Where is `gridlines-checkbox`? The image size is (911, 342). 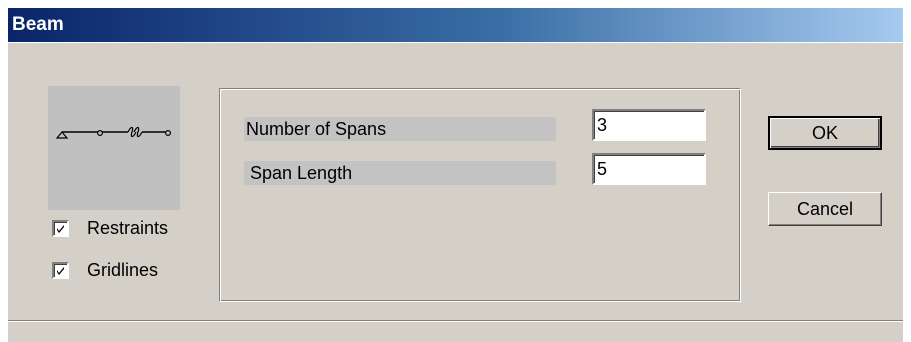
gridlines-checkbox is located at coordinates (60, 270).